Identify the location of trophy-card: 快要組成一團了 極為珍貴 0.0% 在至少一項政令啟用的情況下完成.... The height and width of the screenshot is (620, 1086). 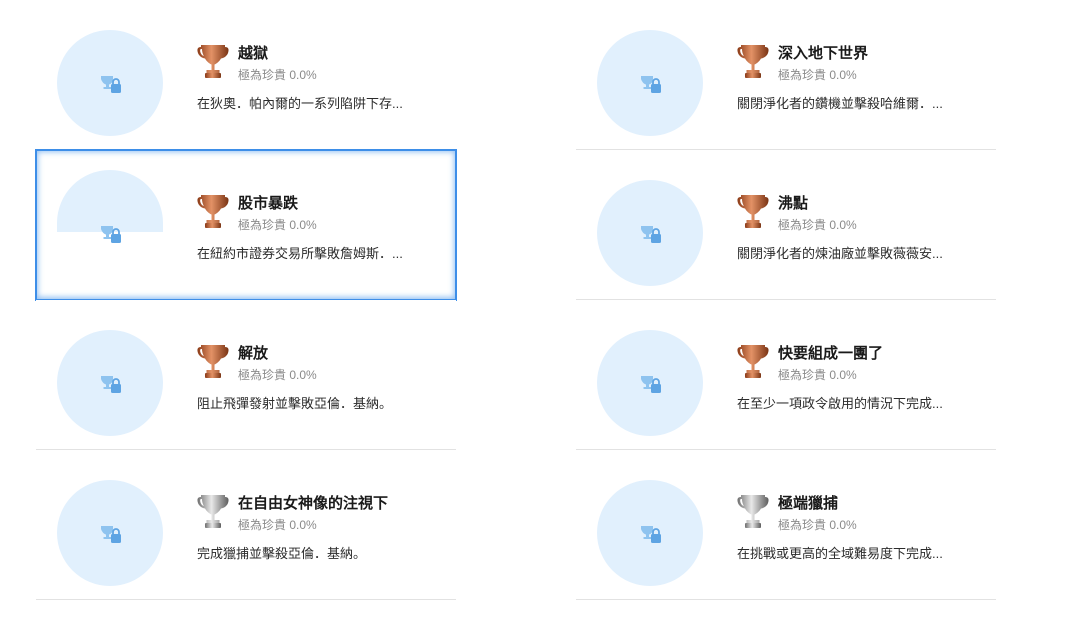
(786, 375).